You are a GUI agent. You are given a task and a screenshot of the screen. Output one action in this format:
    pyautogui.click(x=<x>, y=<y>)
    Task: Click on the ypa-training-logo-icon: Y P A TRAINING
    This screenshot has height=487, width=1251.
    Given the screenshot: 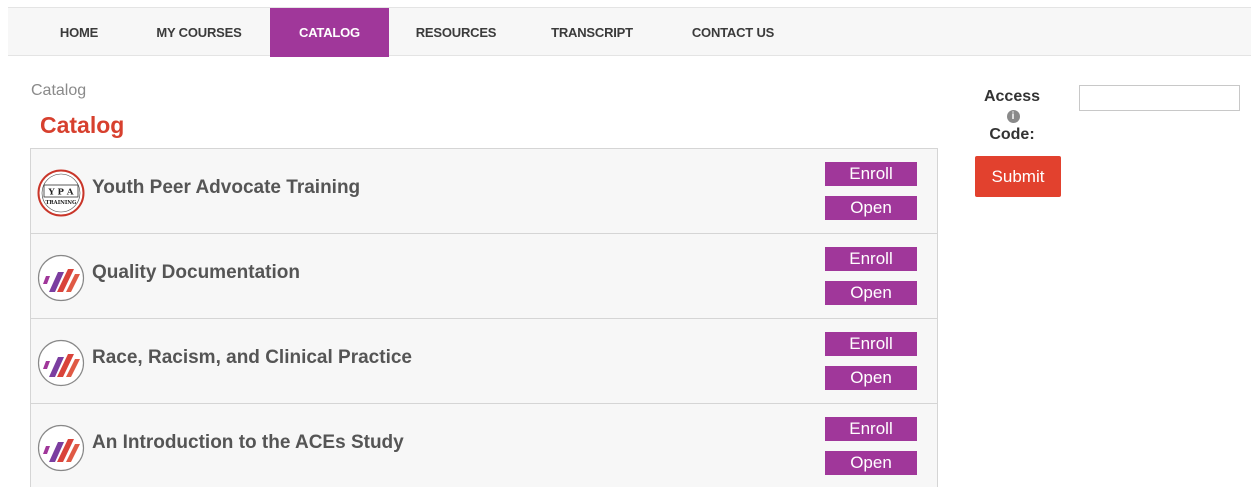 What is the action you would take?
    pyautogui.click(x=61, y=193)
    